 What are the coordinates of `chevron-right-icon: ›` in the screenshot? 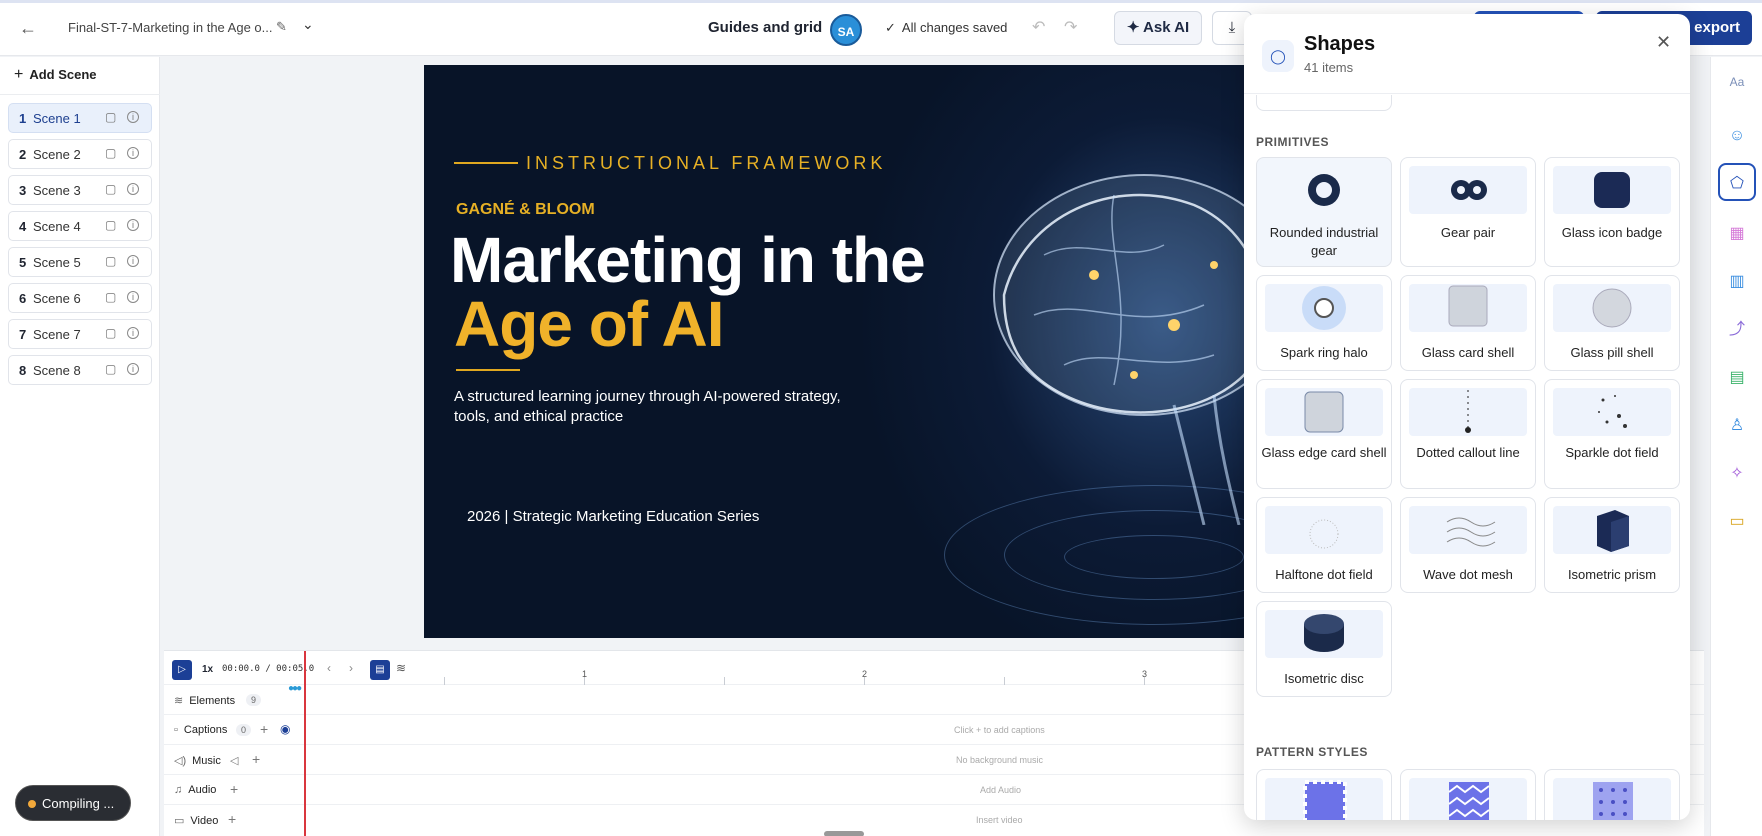 It's located at (351, 668).